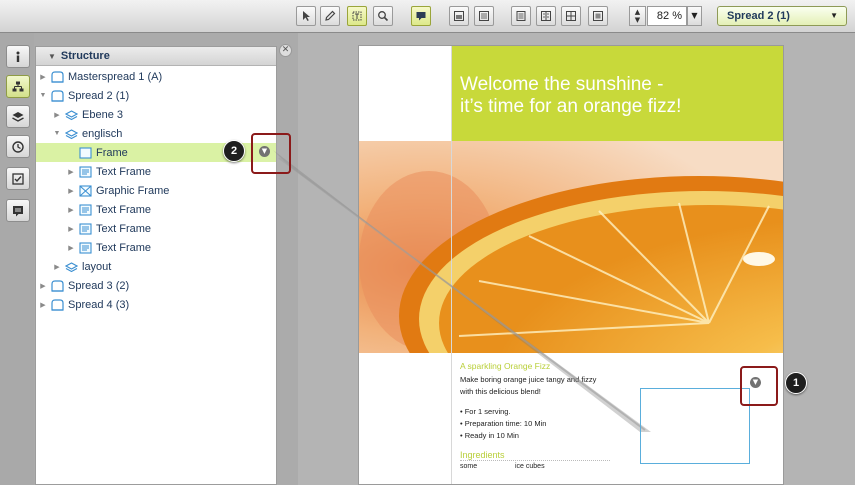 This screenshot has width=855, height=485. I want to click on fit-page-icon, so click(598, 16).